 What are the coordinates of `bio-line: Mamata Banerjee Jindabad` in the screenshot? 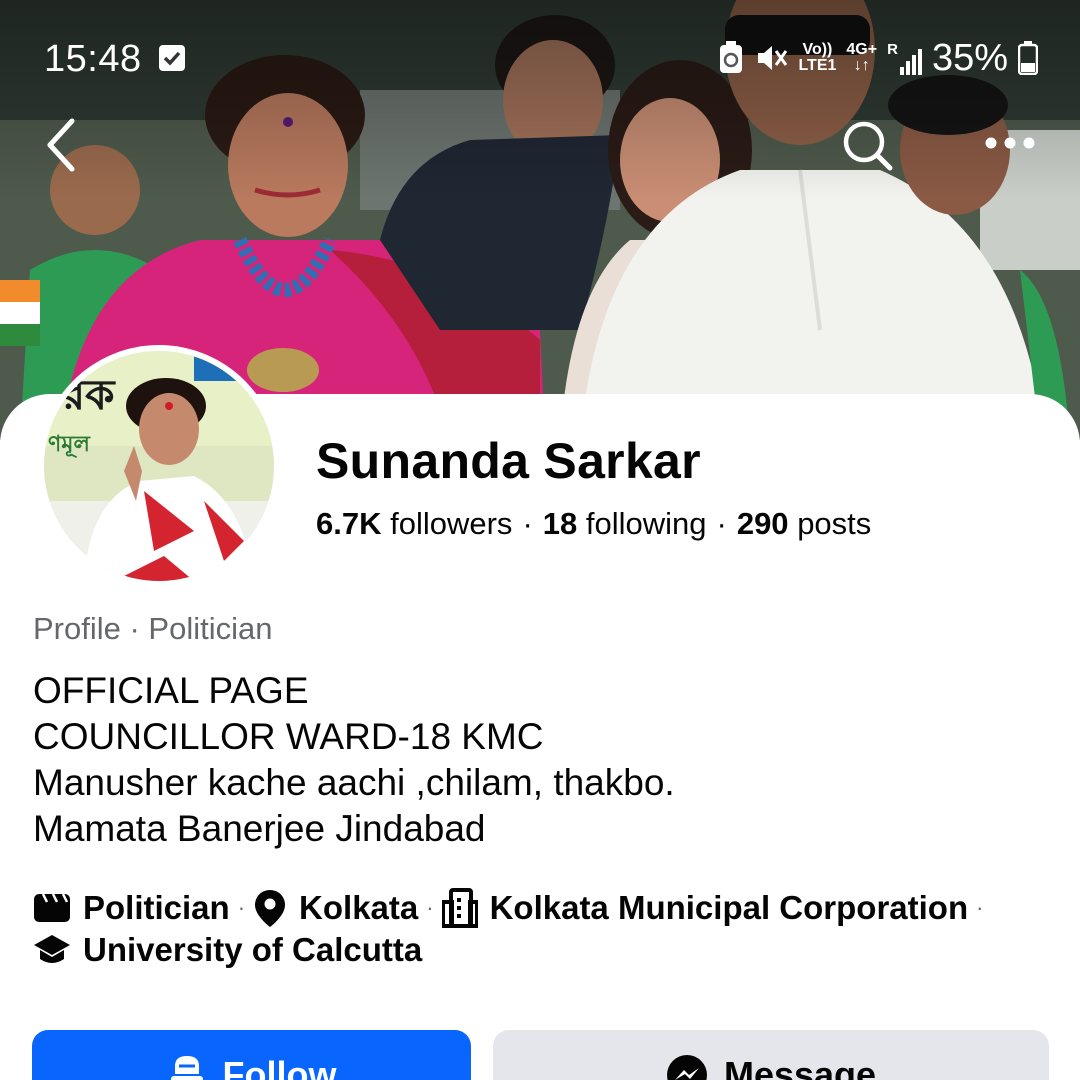 It's located at (259, 828).